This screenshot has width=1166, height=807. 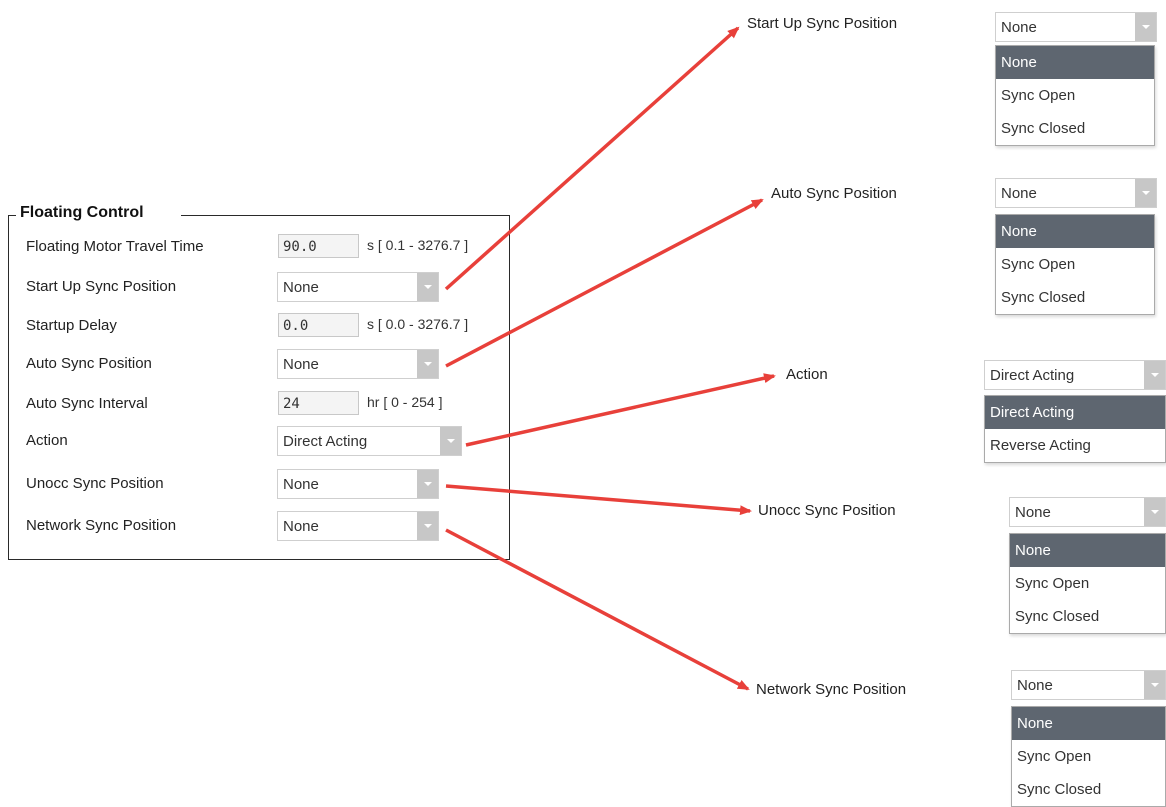 What do you see at coordinates (827, 510) in the screenshot?
I see `callout-label-unocc-sync: Unocc Sync Position` at bounding box center [827, 510].